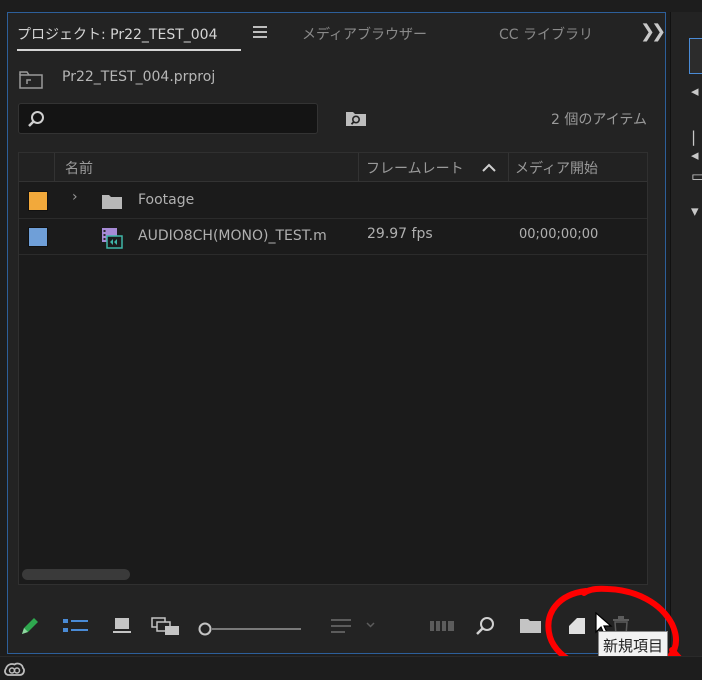 The image size is (702, 680). What do you see at coordinates (232, 236) in the screenshot?
I see `item-name: AUDIO8CH(MONO)_TEST.m` at bounding box center [232, 236].